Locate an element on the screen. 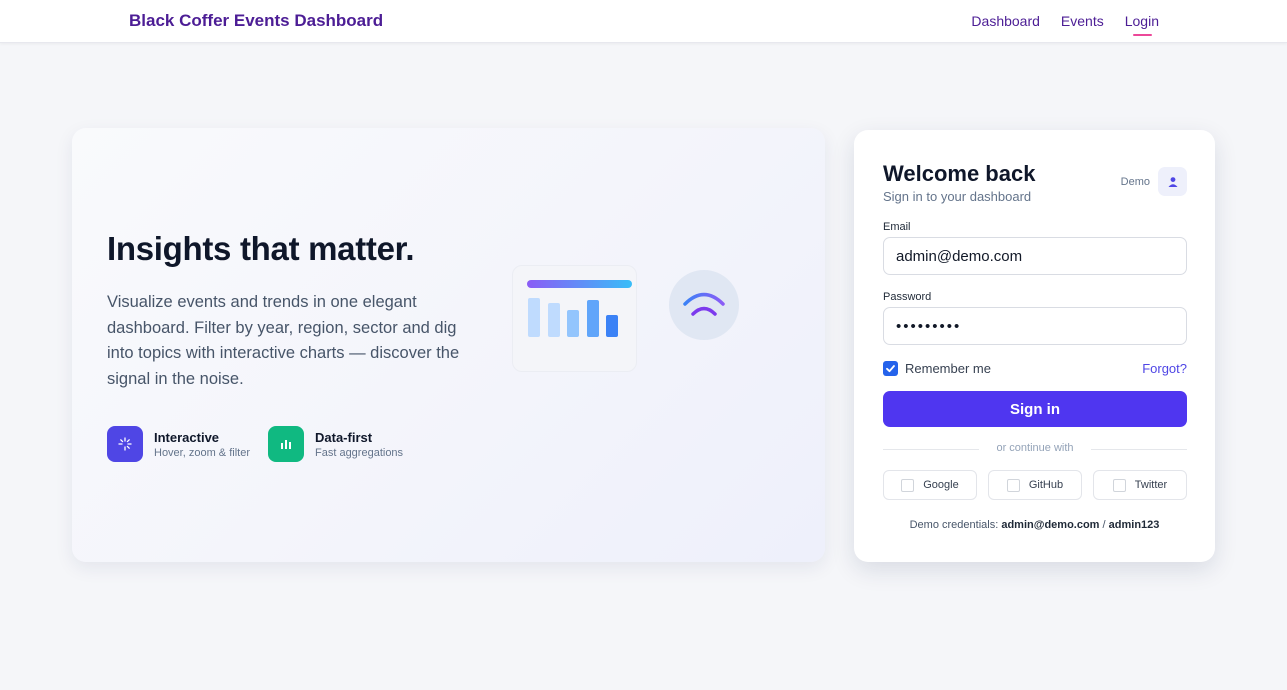 This screenshot has width=1287, height=690. remember-me: Remember me is located at coordinates (937, 368).